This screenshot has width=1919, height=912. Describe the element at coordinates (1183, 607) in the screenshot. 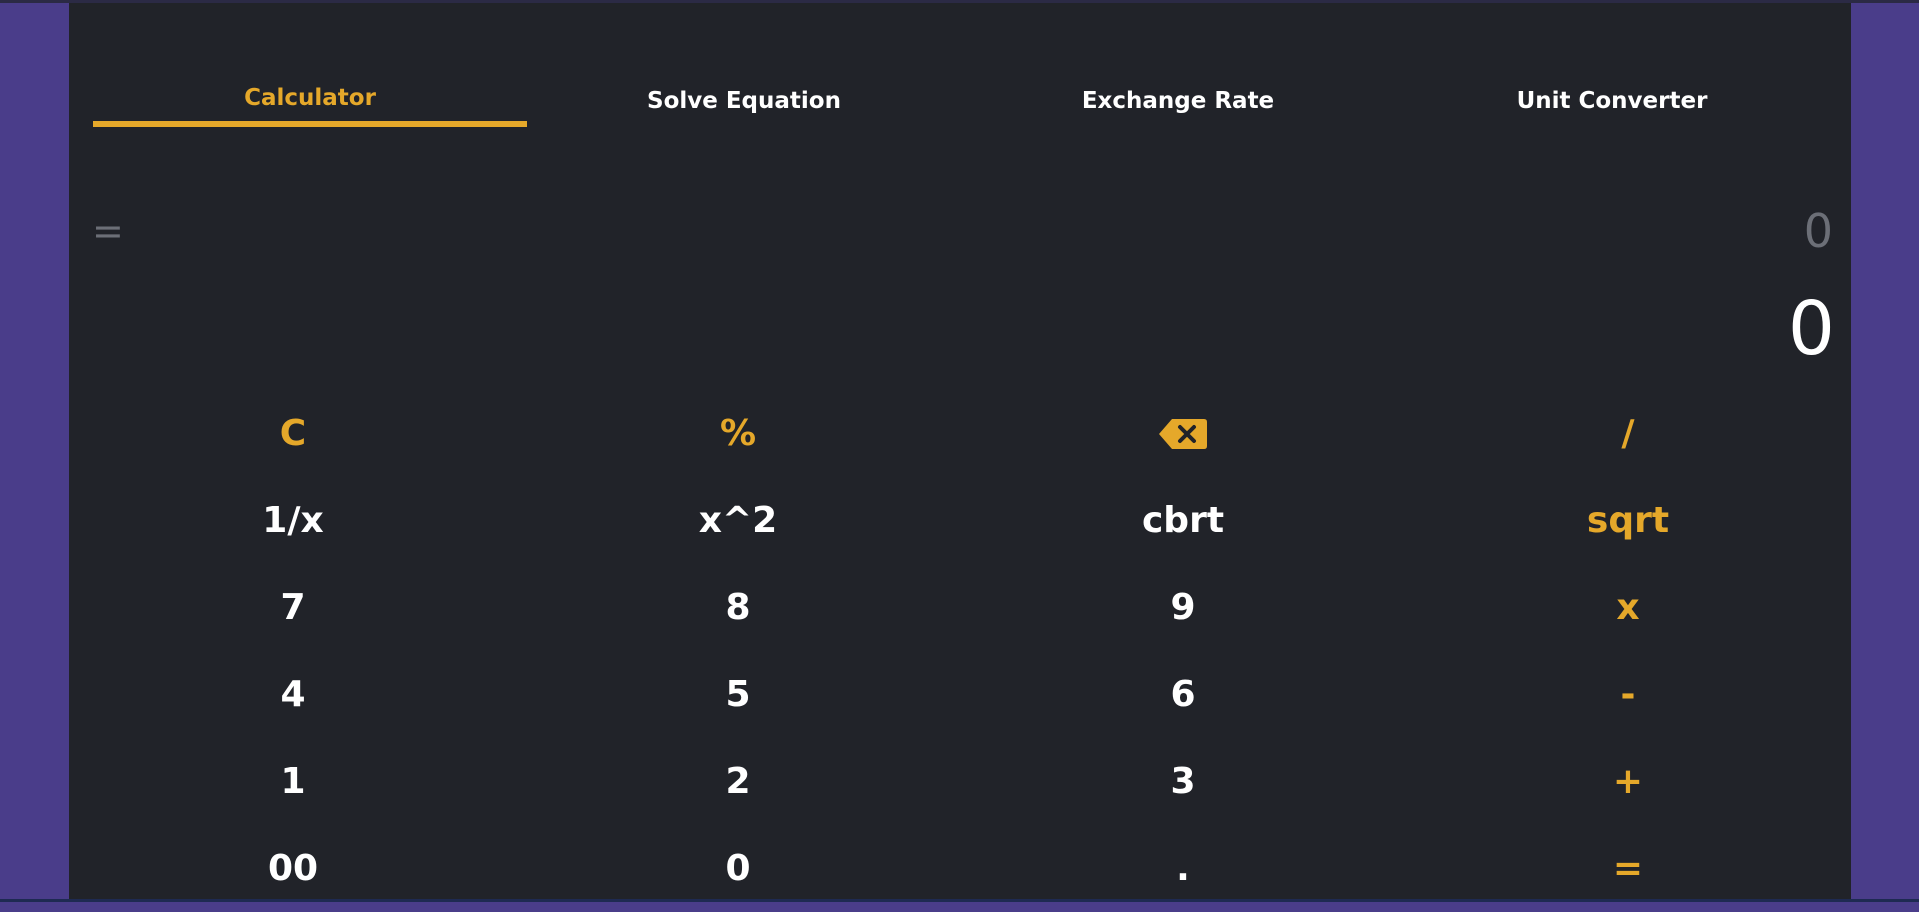

I see `digit-9-button: 9` at that location.